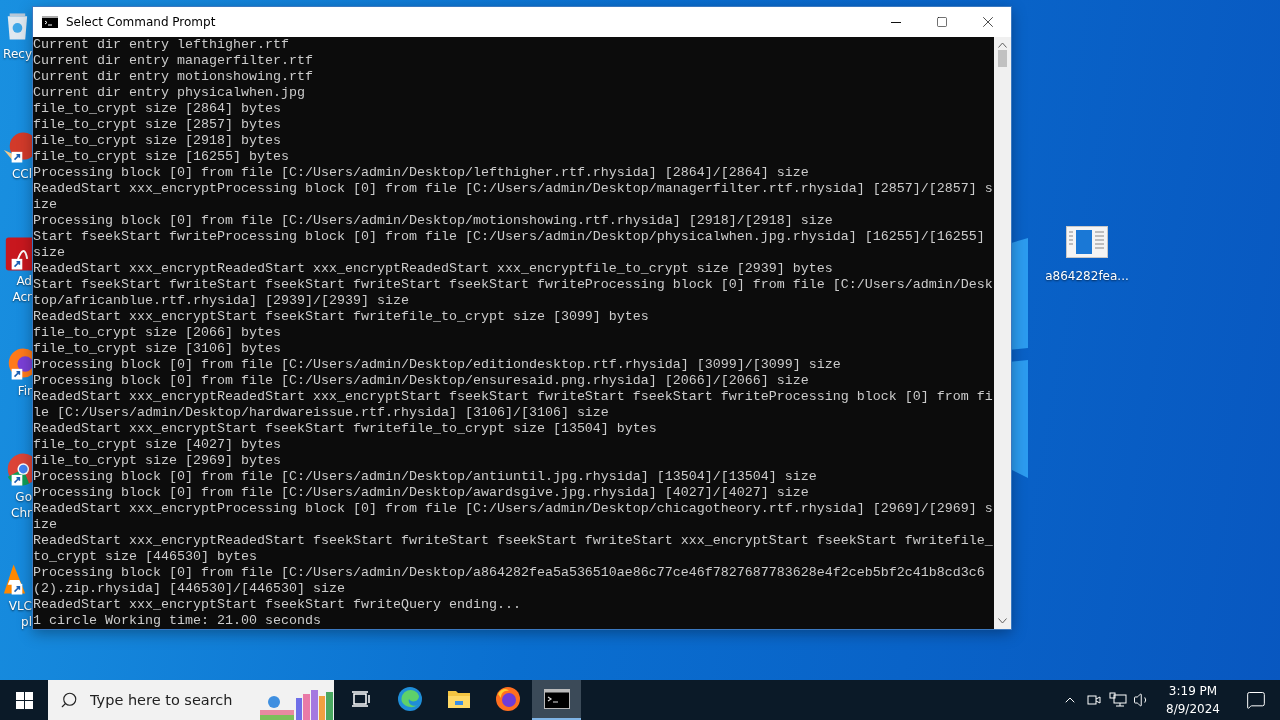  What do you see at coordinates (513, 541) in the screenshot?
I see `console-line: ReadedStart xxx_encryptReadedStart fseekStart fwriteStart fseekStart fwriteStart xxx_encryptStart fseekStart fwritefile_` at bounding box center [513, 541].